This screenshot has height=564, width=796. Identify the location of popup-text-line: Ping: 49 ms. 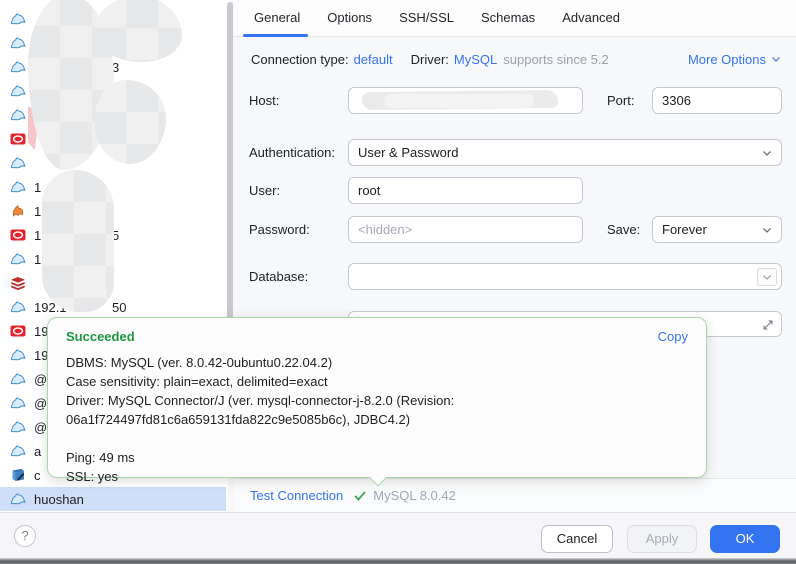
(100, 457).